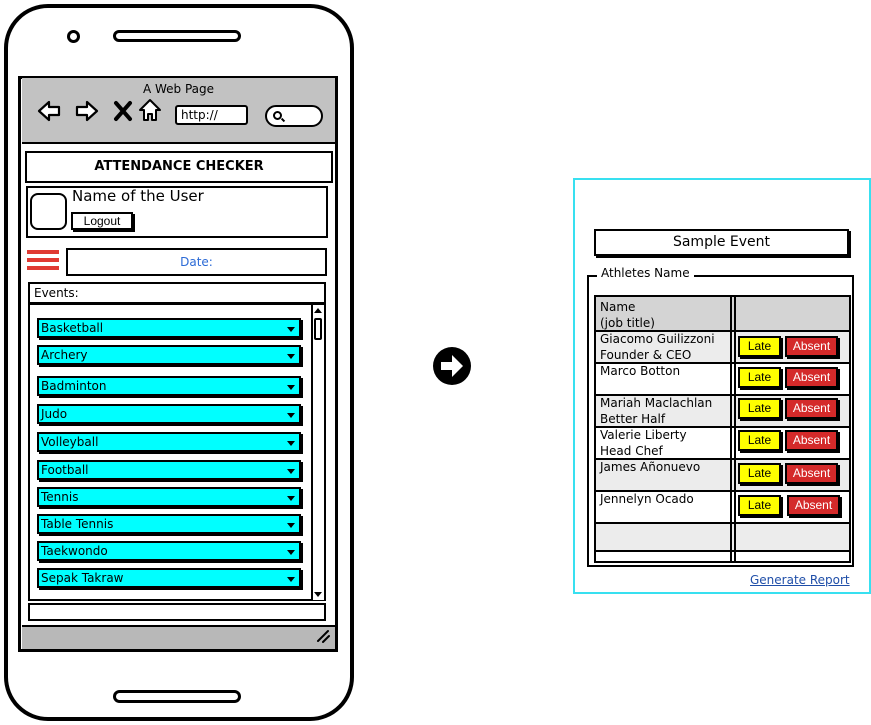 This screenshot has width=871, height=725. What do you see at coordinates (65, 470) in the screenshot?
I see `event-label: Football` at bounding box center [65, 470].